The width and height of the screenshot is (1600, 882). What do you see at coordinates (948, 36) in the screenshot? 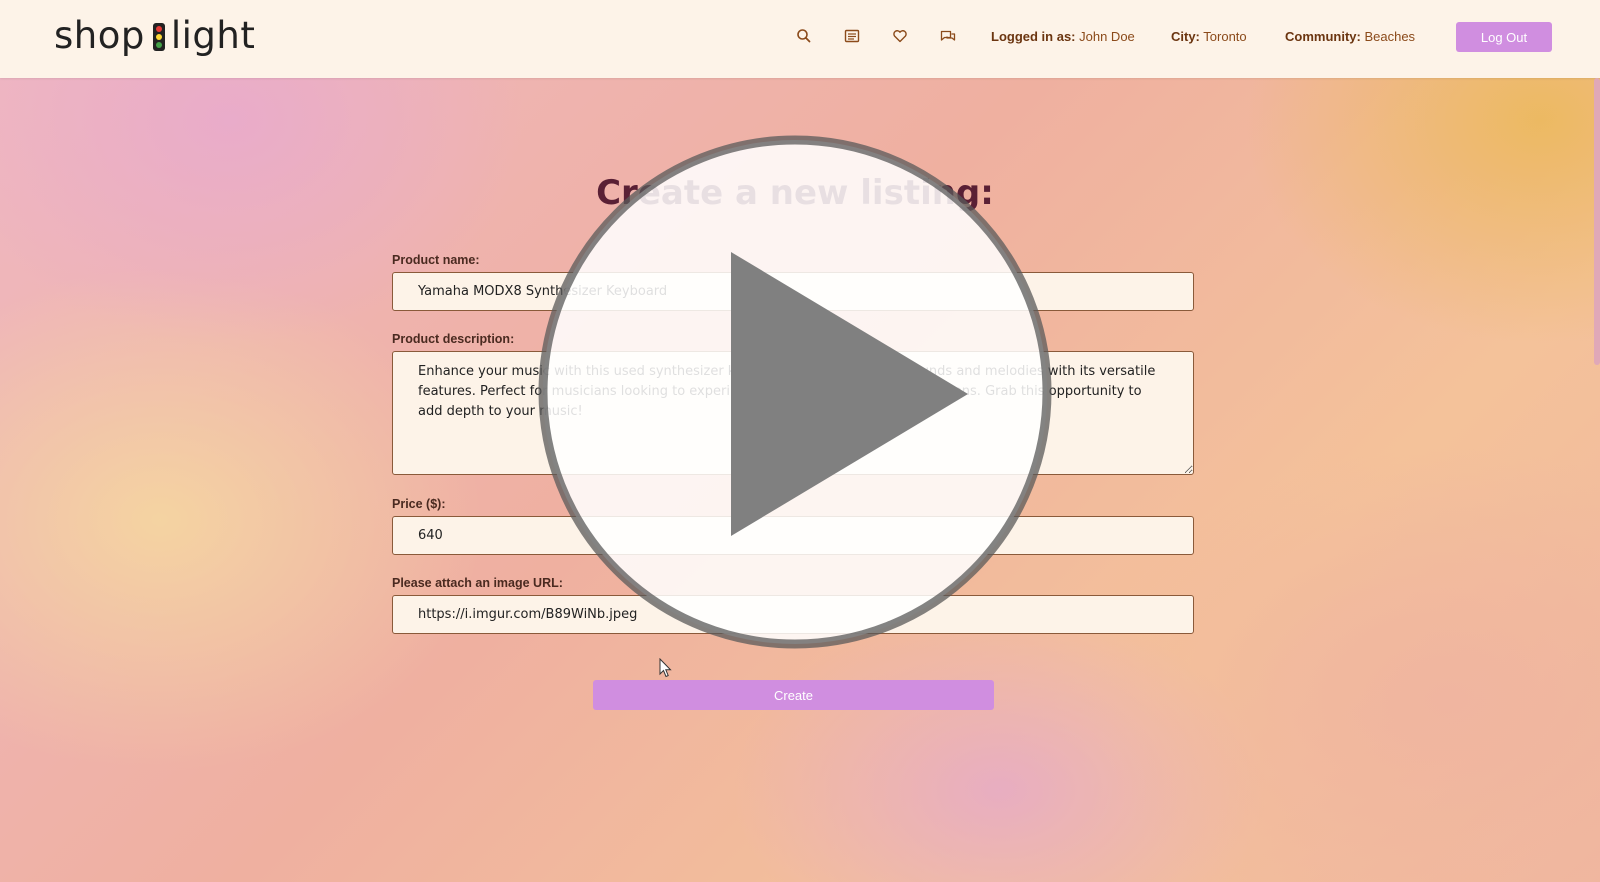
I see `chat-icon` at bounding box center [948, 36].